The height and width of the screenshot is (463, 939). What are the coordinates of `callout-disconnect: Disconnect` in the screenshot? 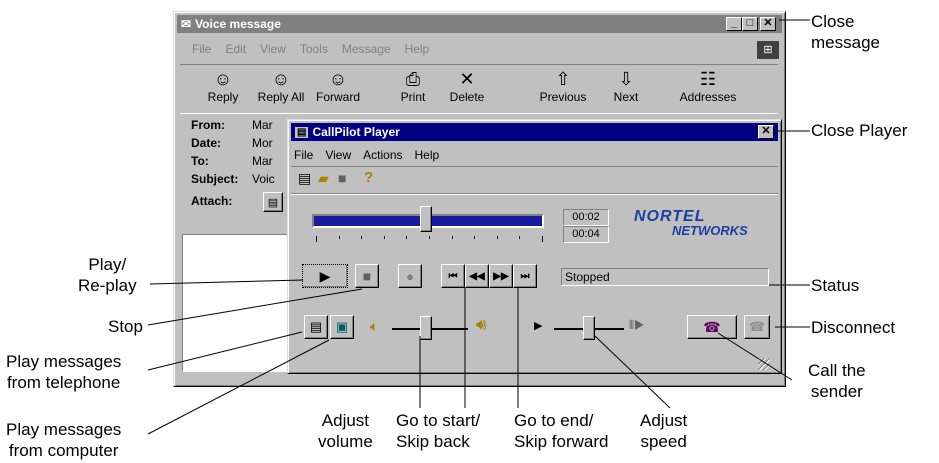 It's located at (853, 327).